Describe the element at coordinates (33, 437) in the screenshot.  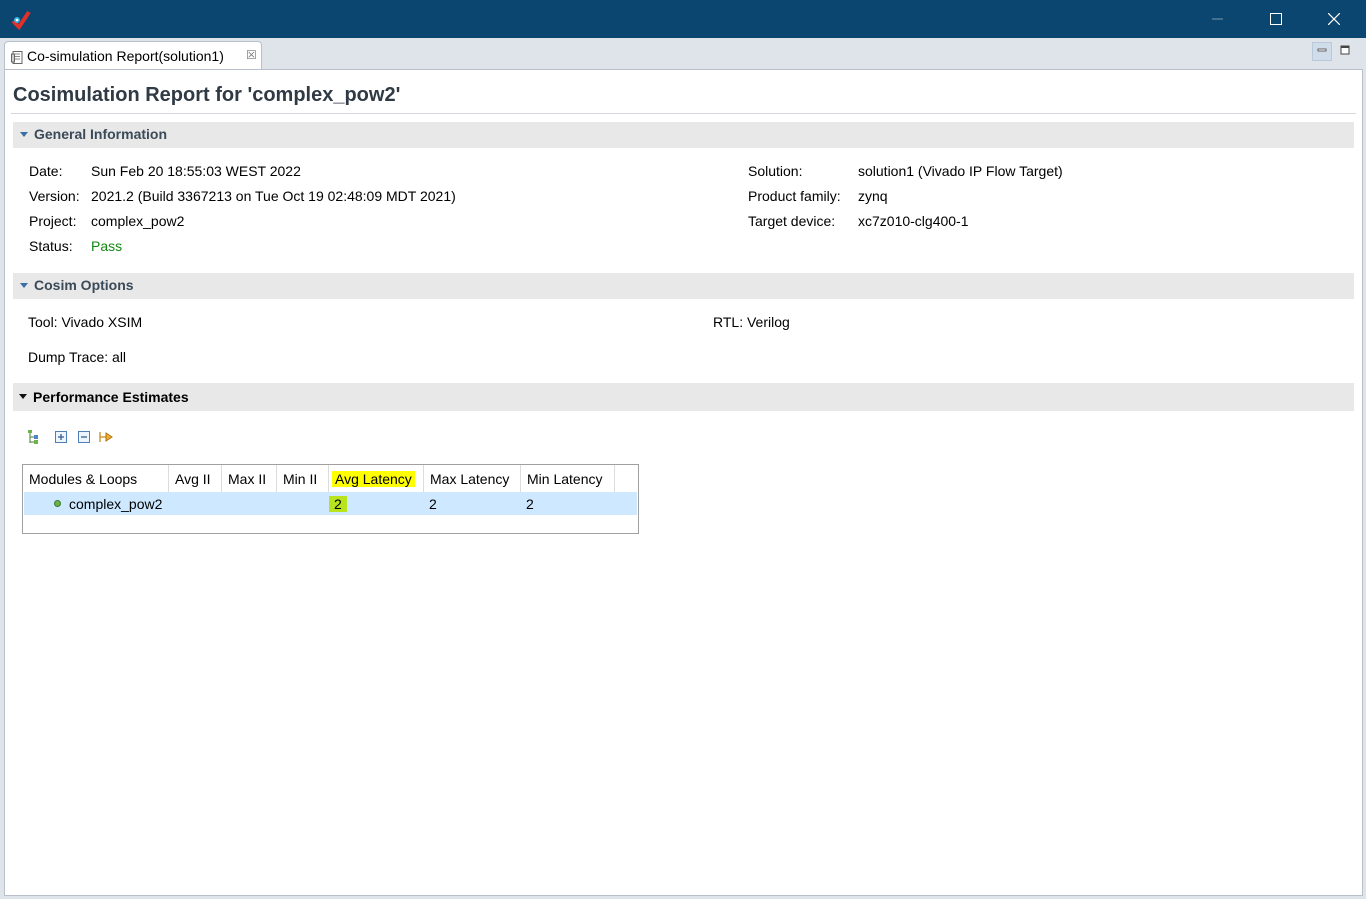
I see `hierarchy-icon` at that location.